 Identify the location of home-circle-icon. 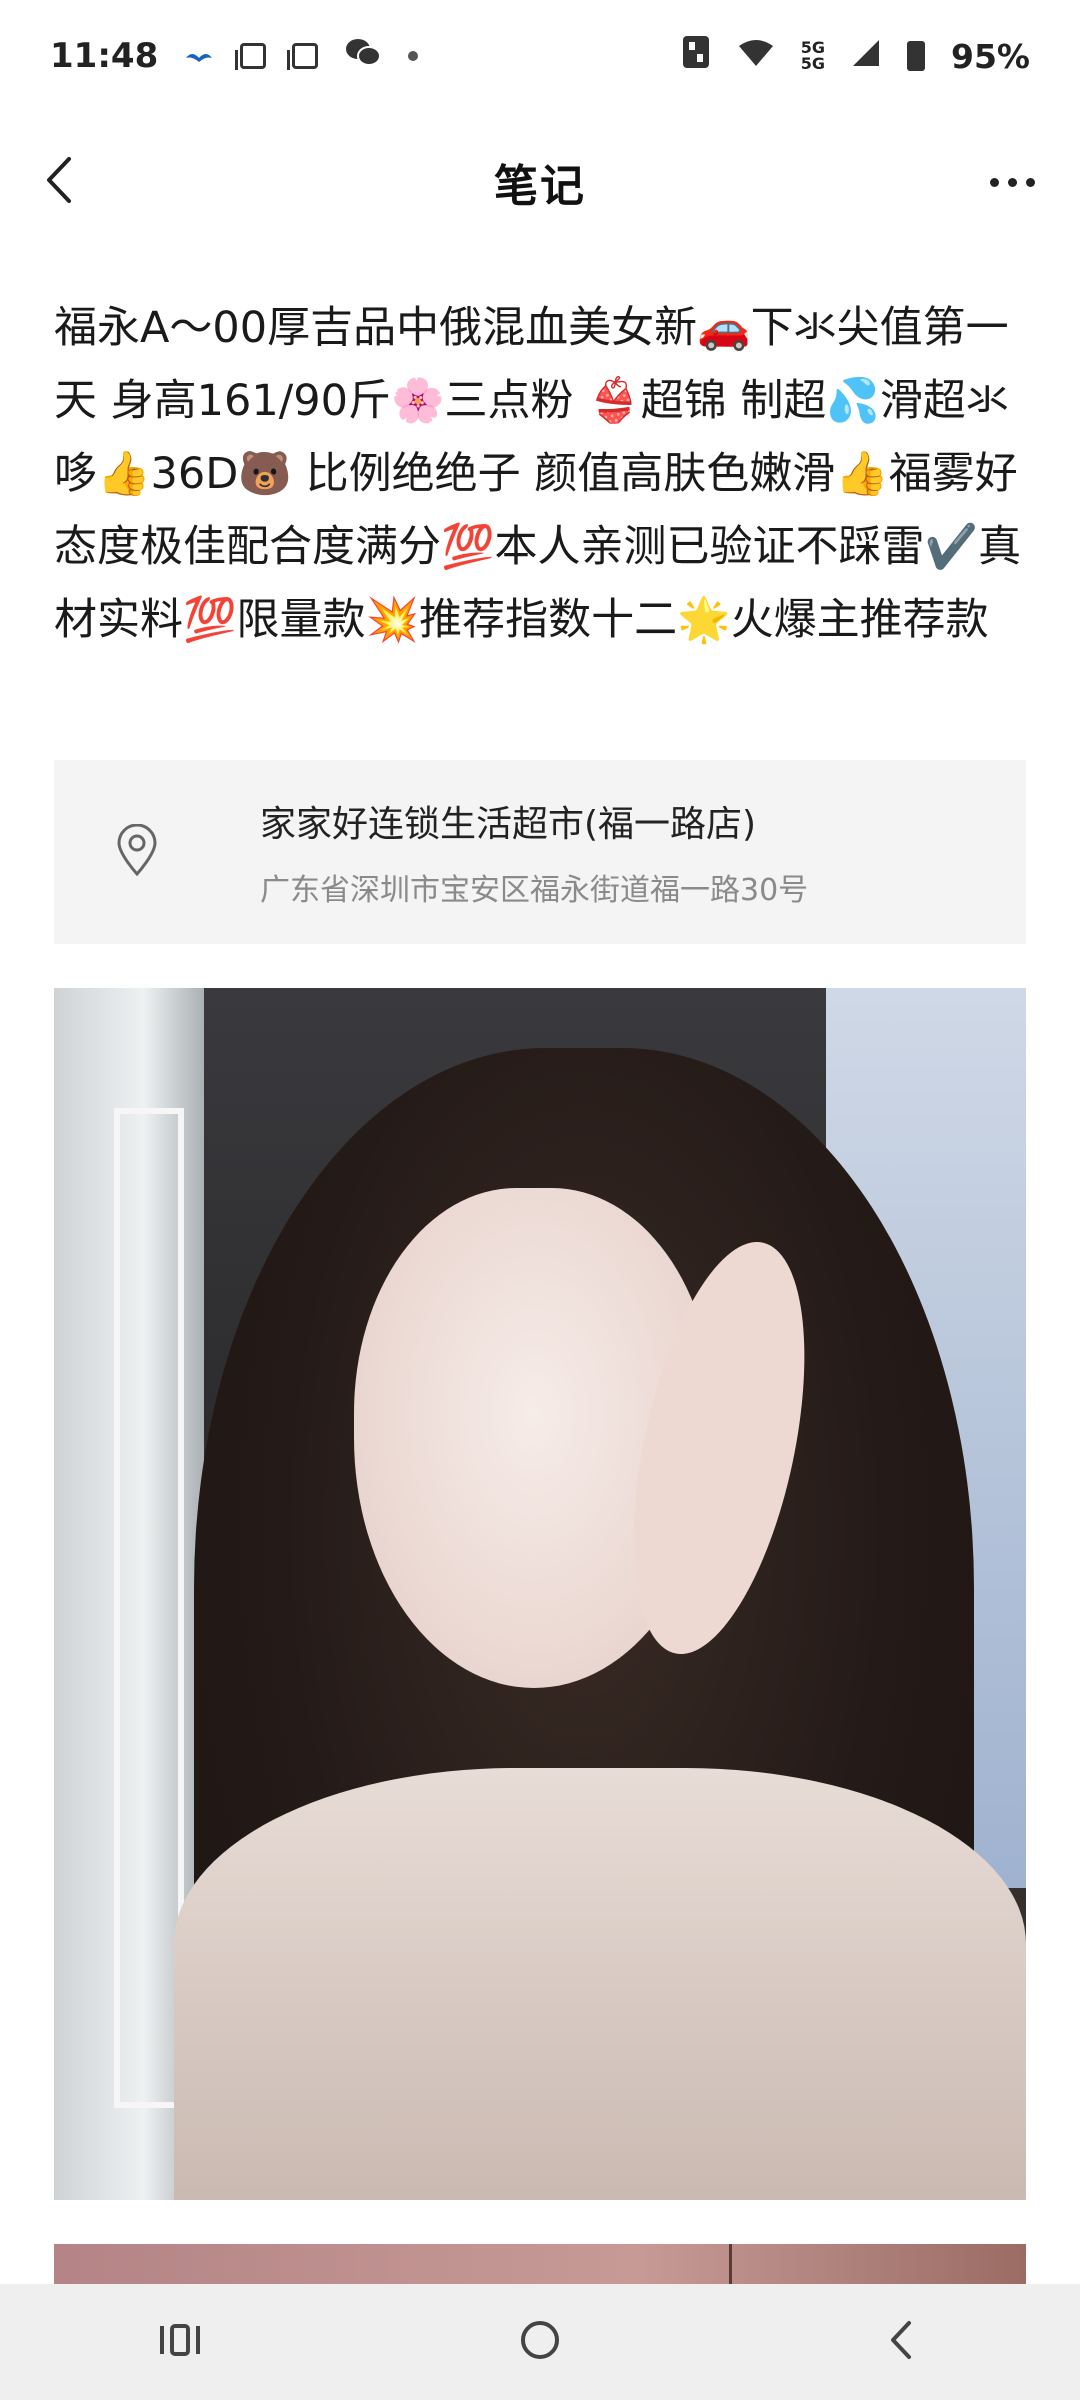
(540, 2342).